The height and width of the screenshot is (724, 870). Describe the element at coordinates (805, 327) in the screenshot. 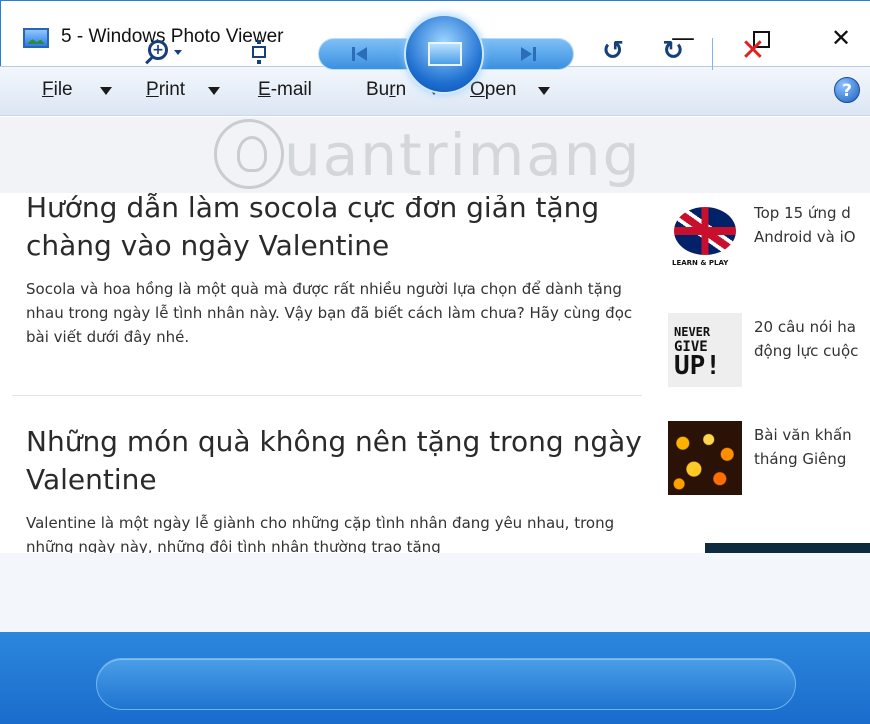

I see `sidebar-item-2-line1: 20 câu nói ha` at that location.